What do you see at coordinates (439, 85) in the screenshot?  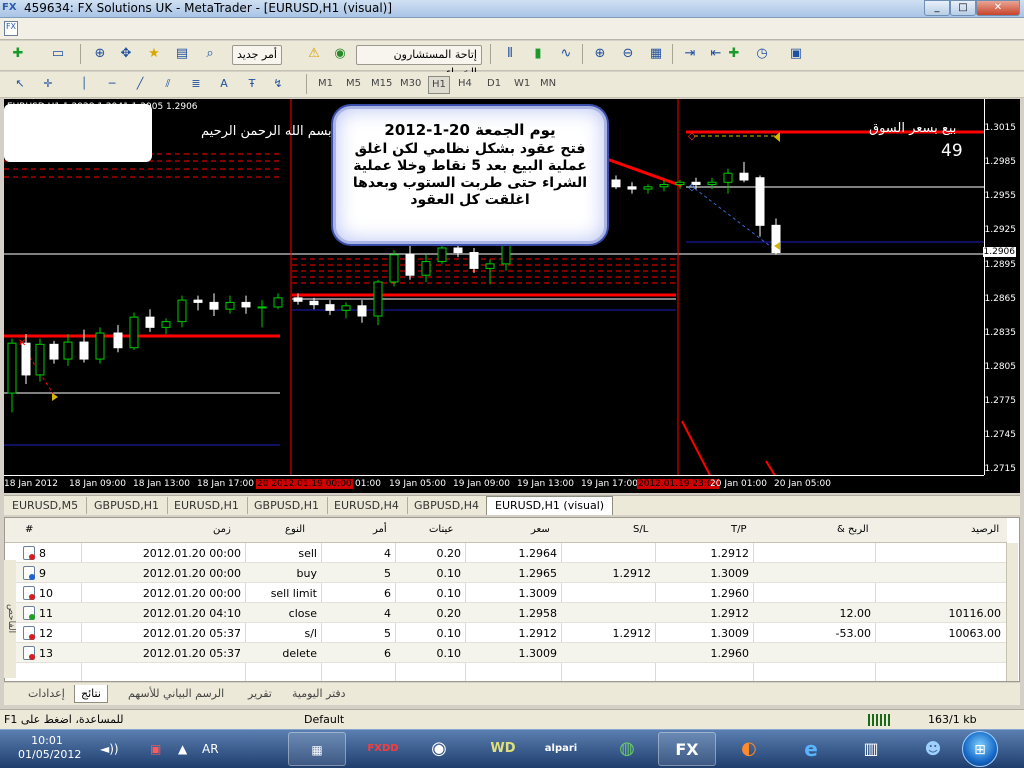 I see `timeframe-h1: H1` at bounding box center [439, 85].